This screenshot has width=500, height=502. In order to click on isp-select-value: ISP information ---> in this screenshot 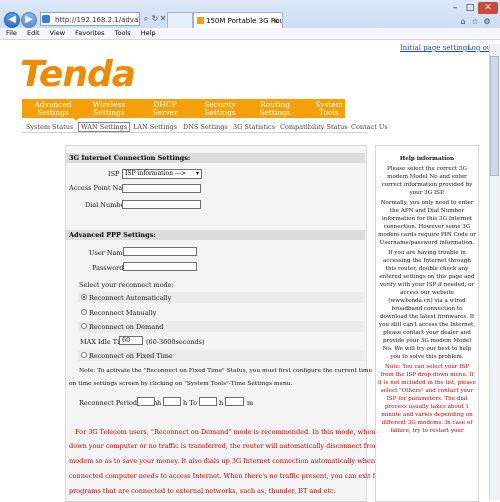, I will do `click(155, 173)`.